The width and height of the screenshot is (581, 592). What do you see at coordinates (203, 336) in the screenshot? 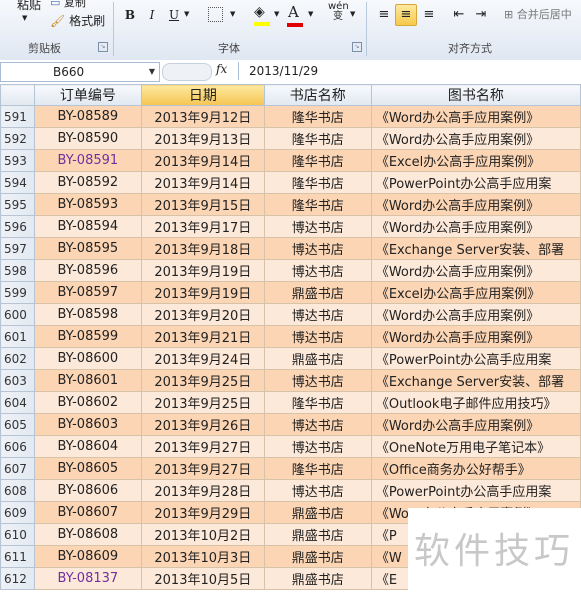
I see `cell-date: 2013年9月21日` at bounding box center [203, 336].